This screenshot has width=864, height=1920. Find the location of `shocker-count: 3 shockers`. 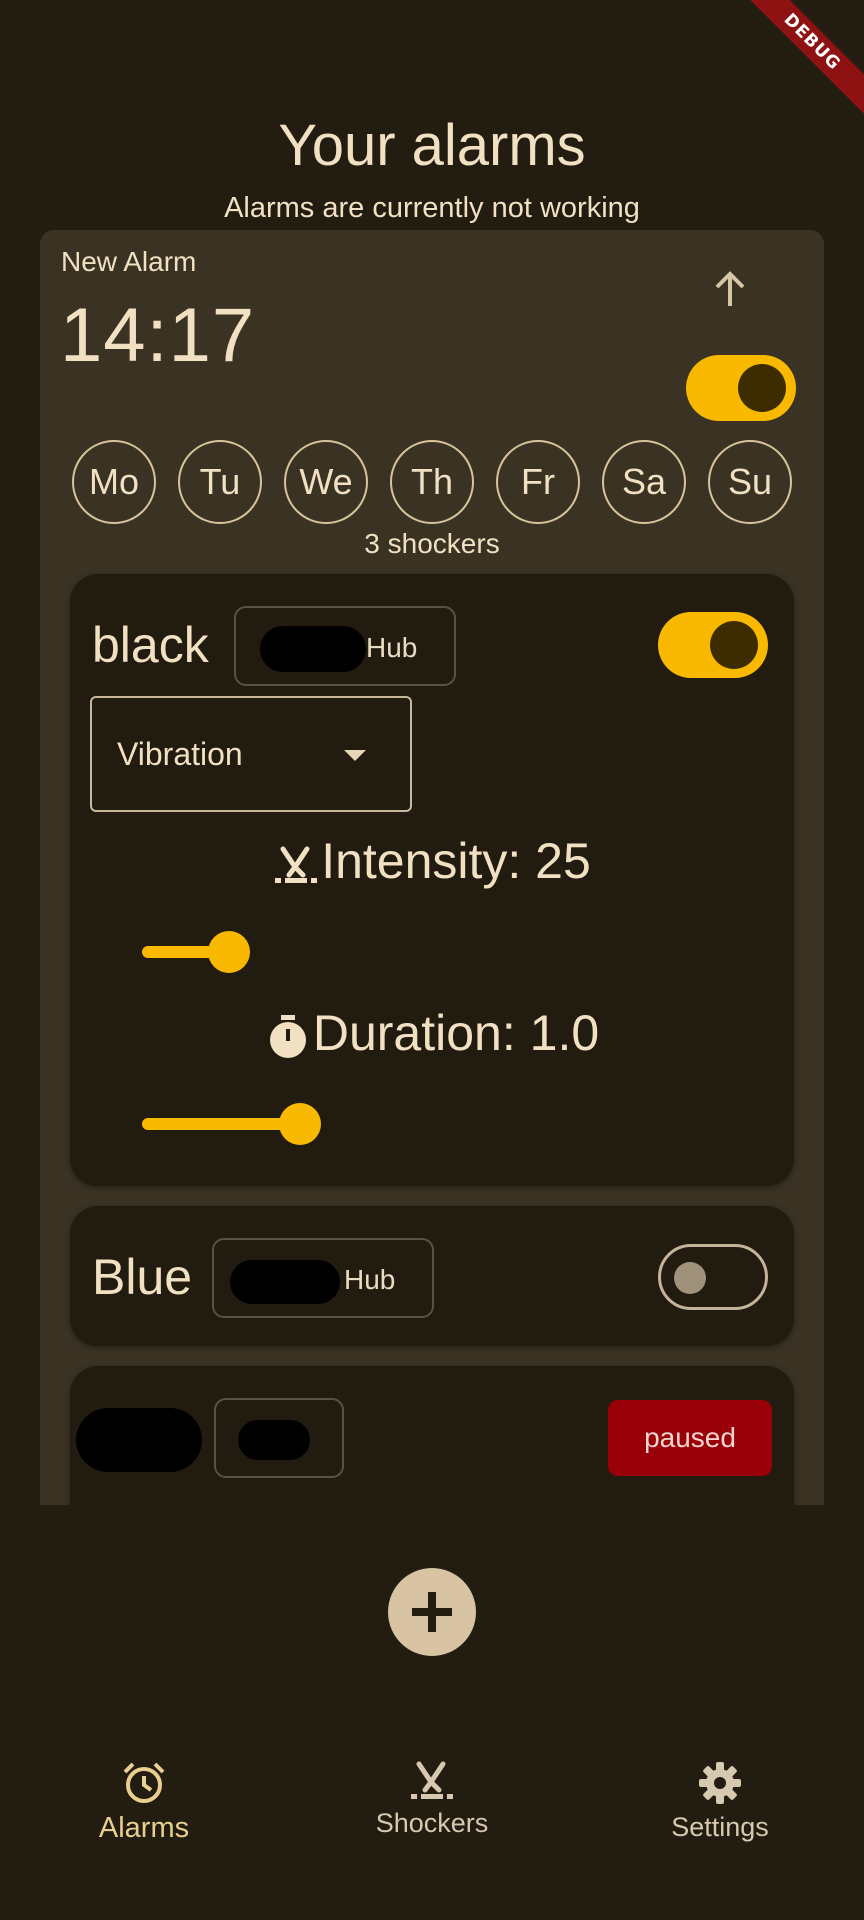

shocker-count: 3 shockers is located at coordinates (432, 543).